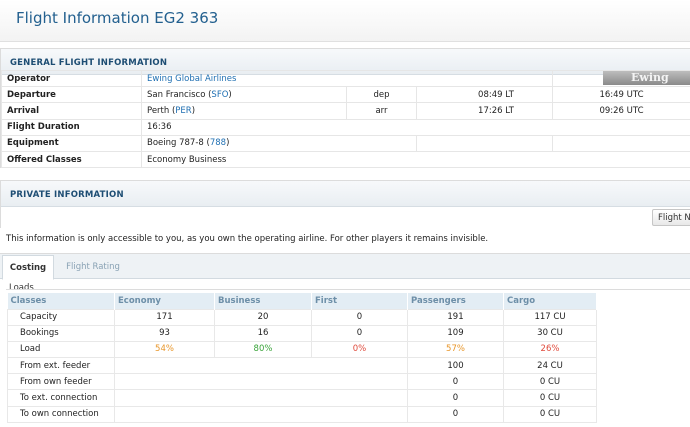 This screenshot has height=427, width=690. Describe the element at coordinates (21, 288) in the screenshot. I see `loads-label: Loads` at that location.